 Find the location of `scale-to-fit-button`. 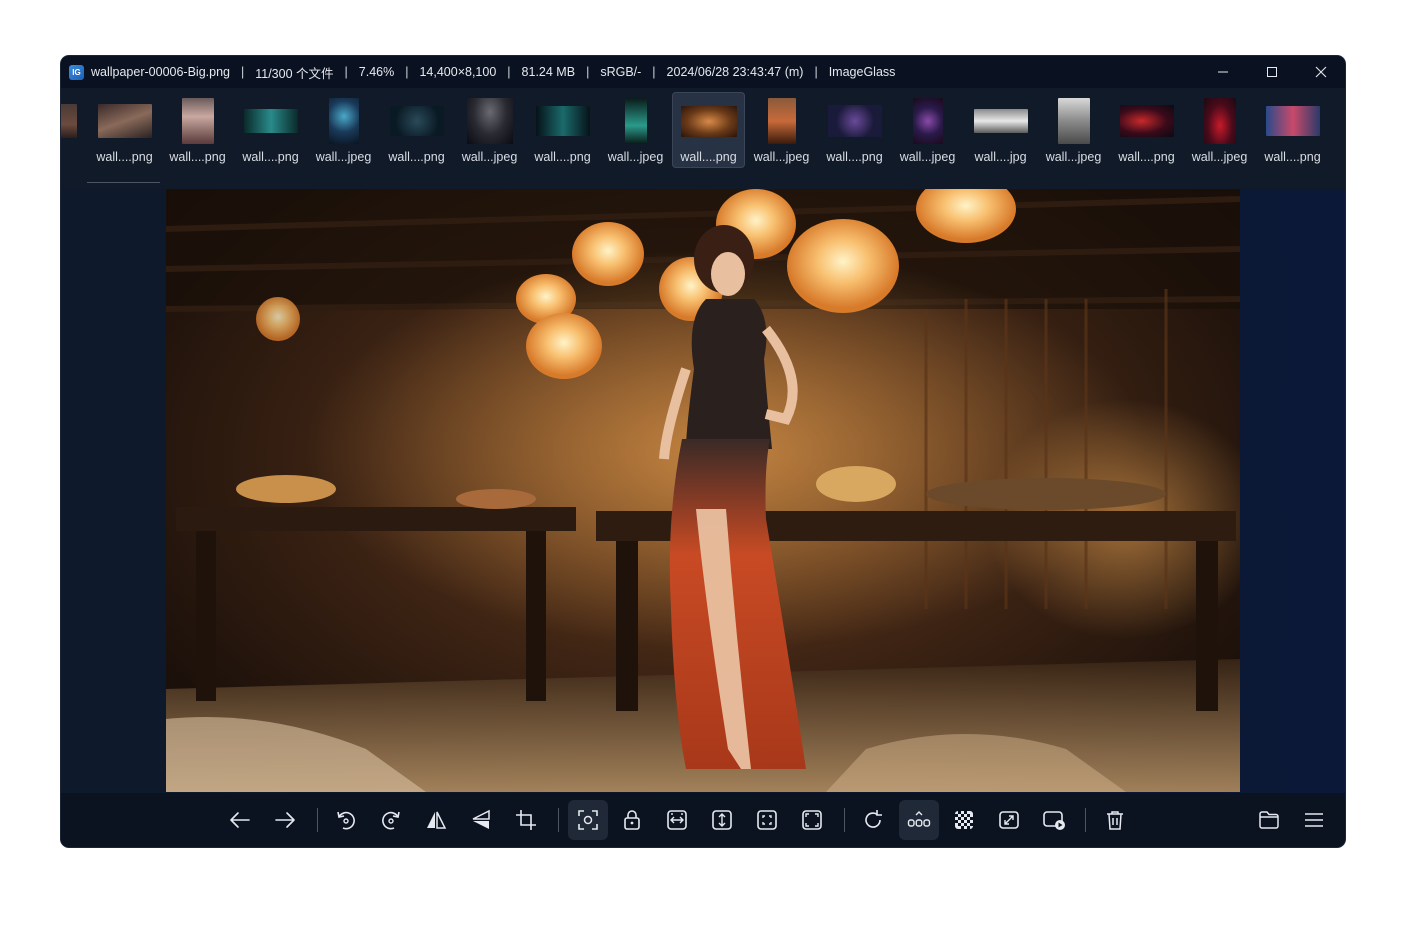

scale-to-fit-button is located at coordinates (767, 820).